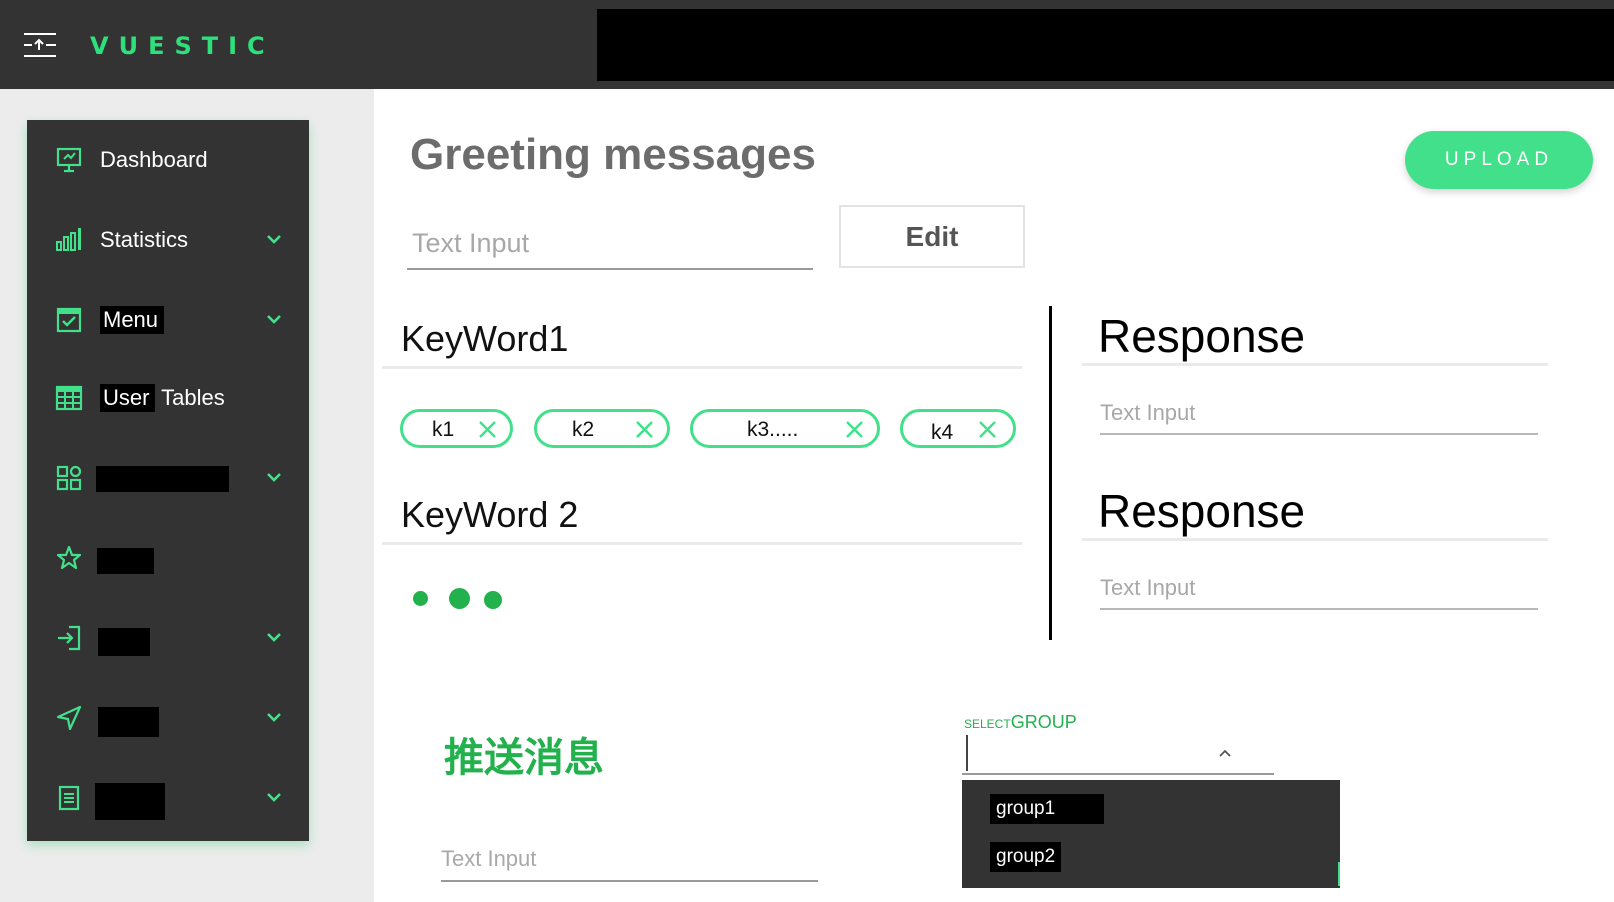 The width and height of the screenshot is (1614, 902). Describe the element at coordinates (932, 236) in the screenshot. I see `edit-button: Edit` at that location.